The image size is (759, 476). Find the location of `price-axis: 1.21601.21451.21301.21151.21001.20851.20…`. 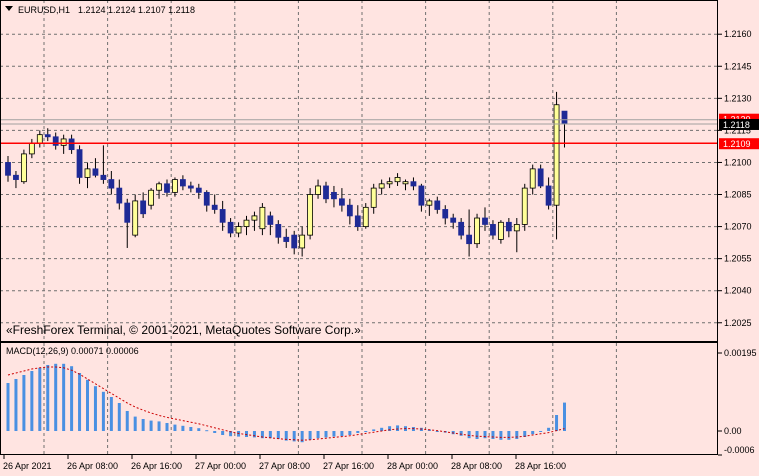

price-axis: 1.21601.21451.21301.21151.21001.20851.20… is located at coordinates (735, 178).